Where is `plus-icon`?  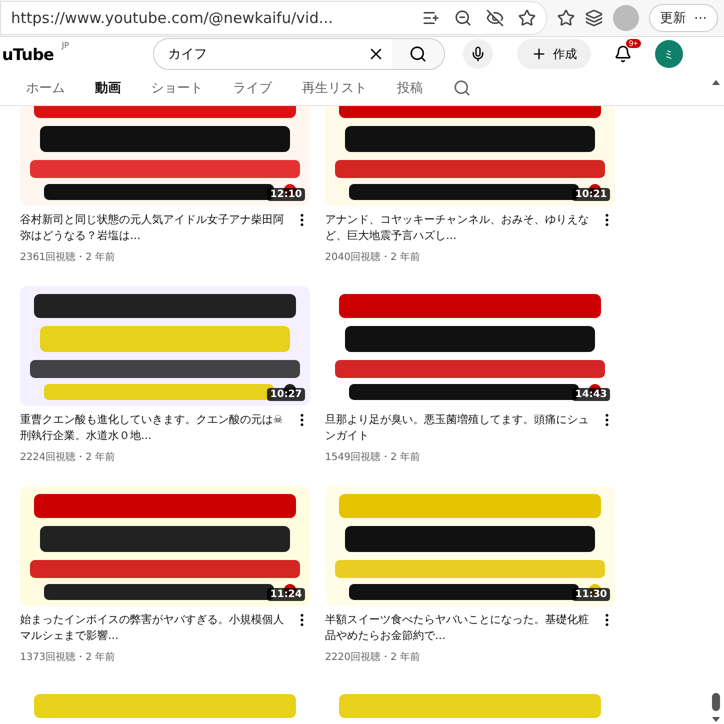 plus-icon is located at coordinates (538, 54).